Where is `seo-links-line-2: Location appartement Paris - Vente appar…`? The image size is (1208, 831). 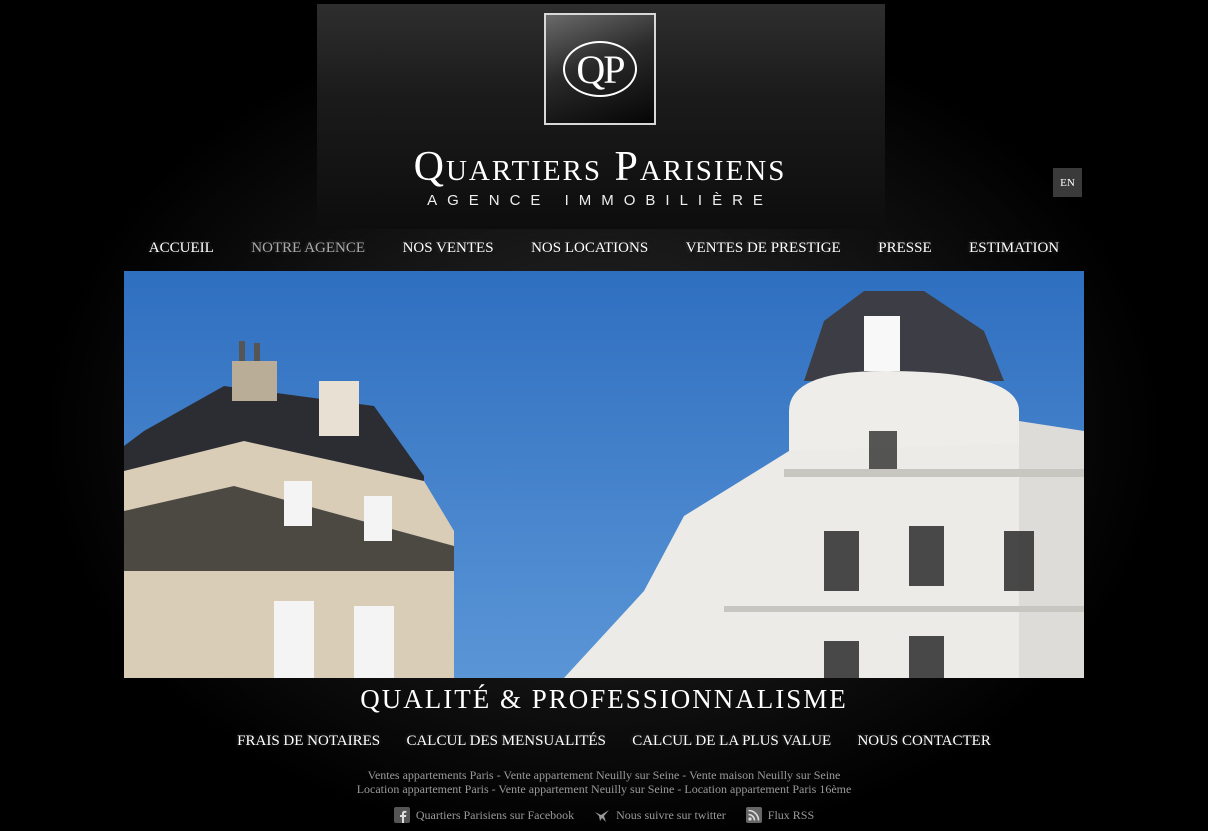 seo-links-line-2: Location appartement Paris - Vente appar… is located at coordinates (604, 789).